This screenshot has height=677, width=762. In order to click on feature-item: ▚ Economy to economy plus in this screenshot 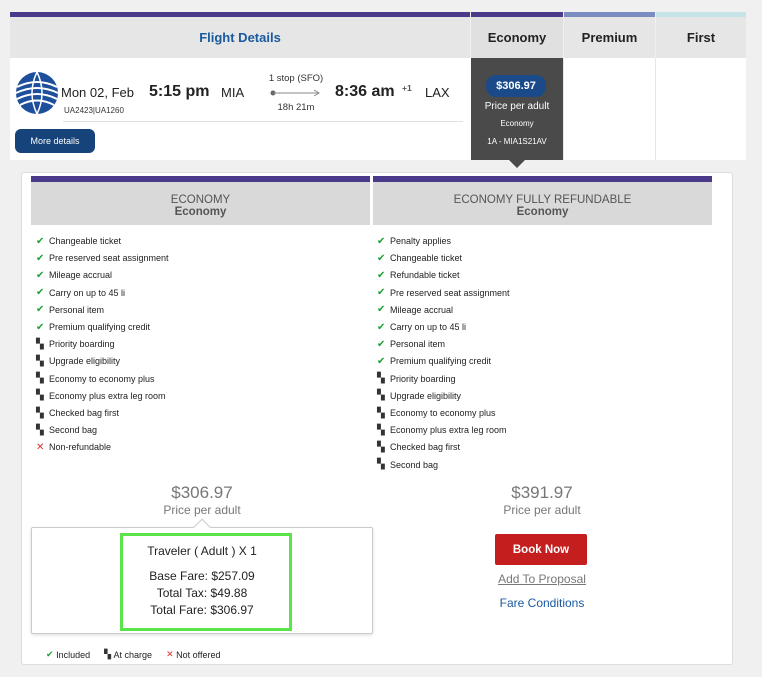, I will do `click(95, 379)`.